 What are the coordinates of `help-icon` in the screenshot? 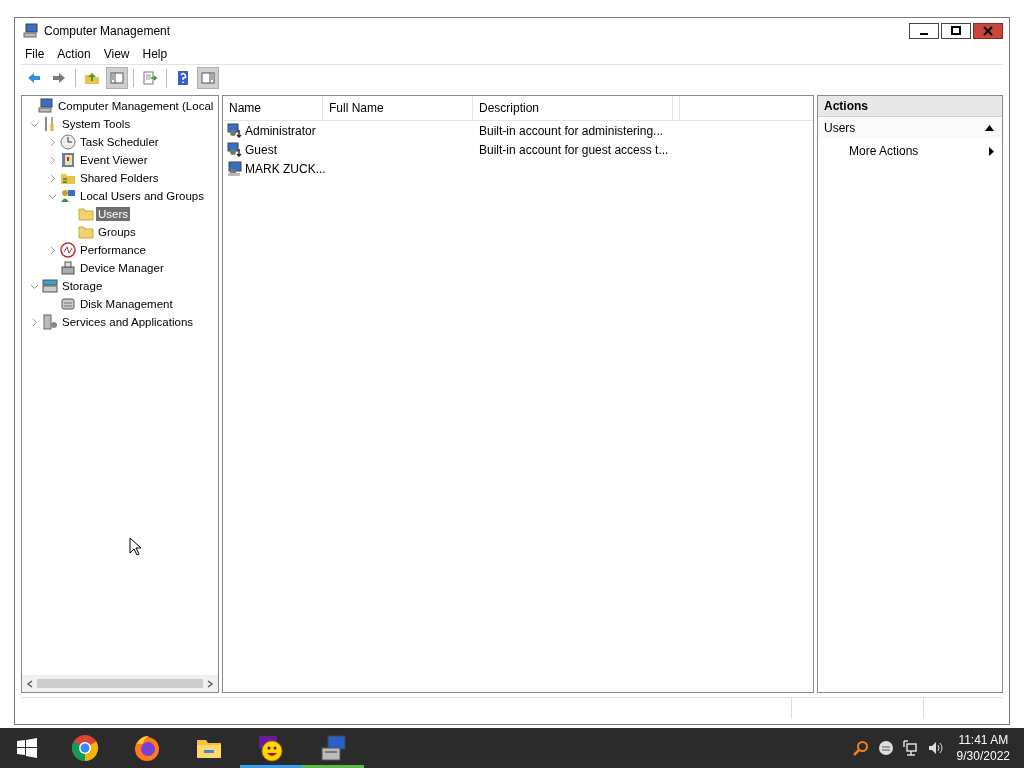 It's located at (183, 78).